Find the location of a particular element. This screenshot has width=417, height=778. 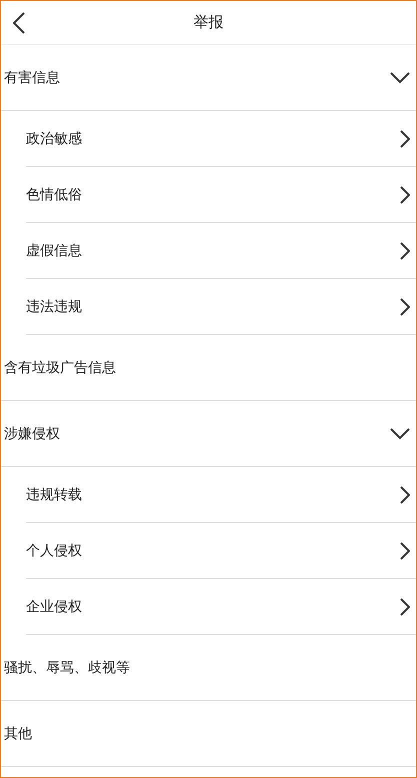

back-icon is located at coordinates (19, 23).